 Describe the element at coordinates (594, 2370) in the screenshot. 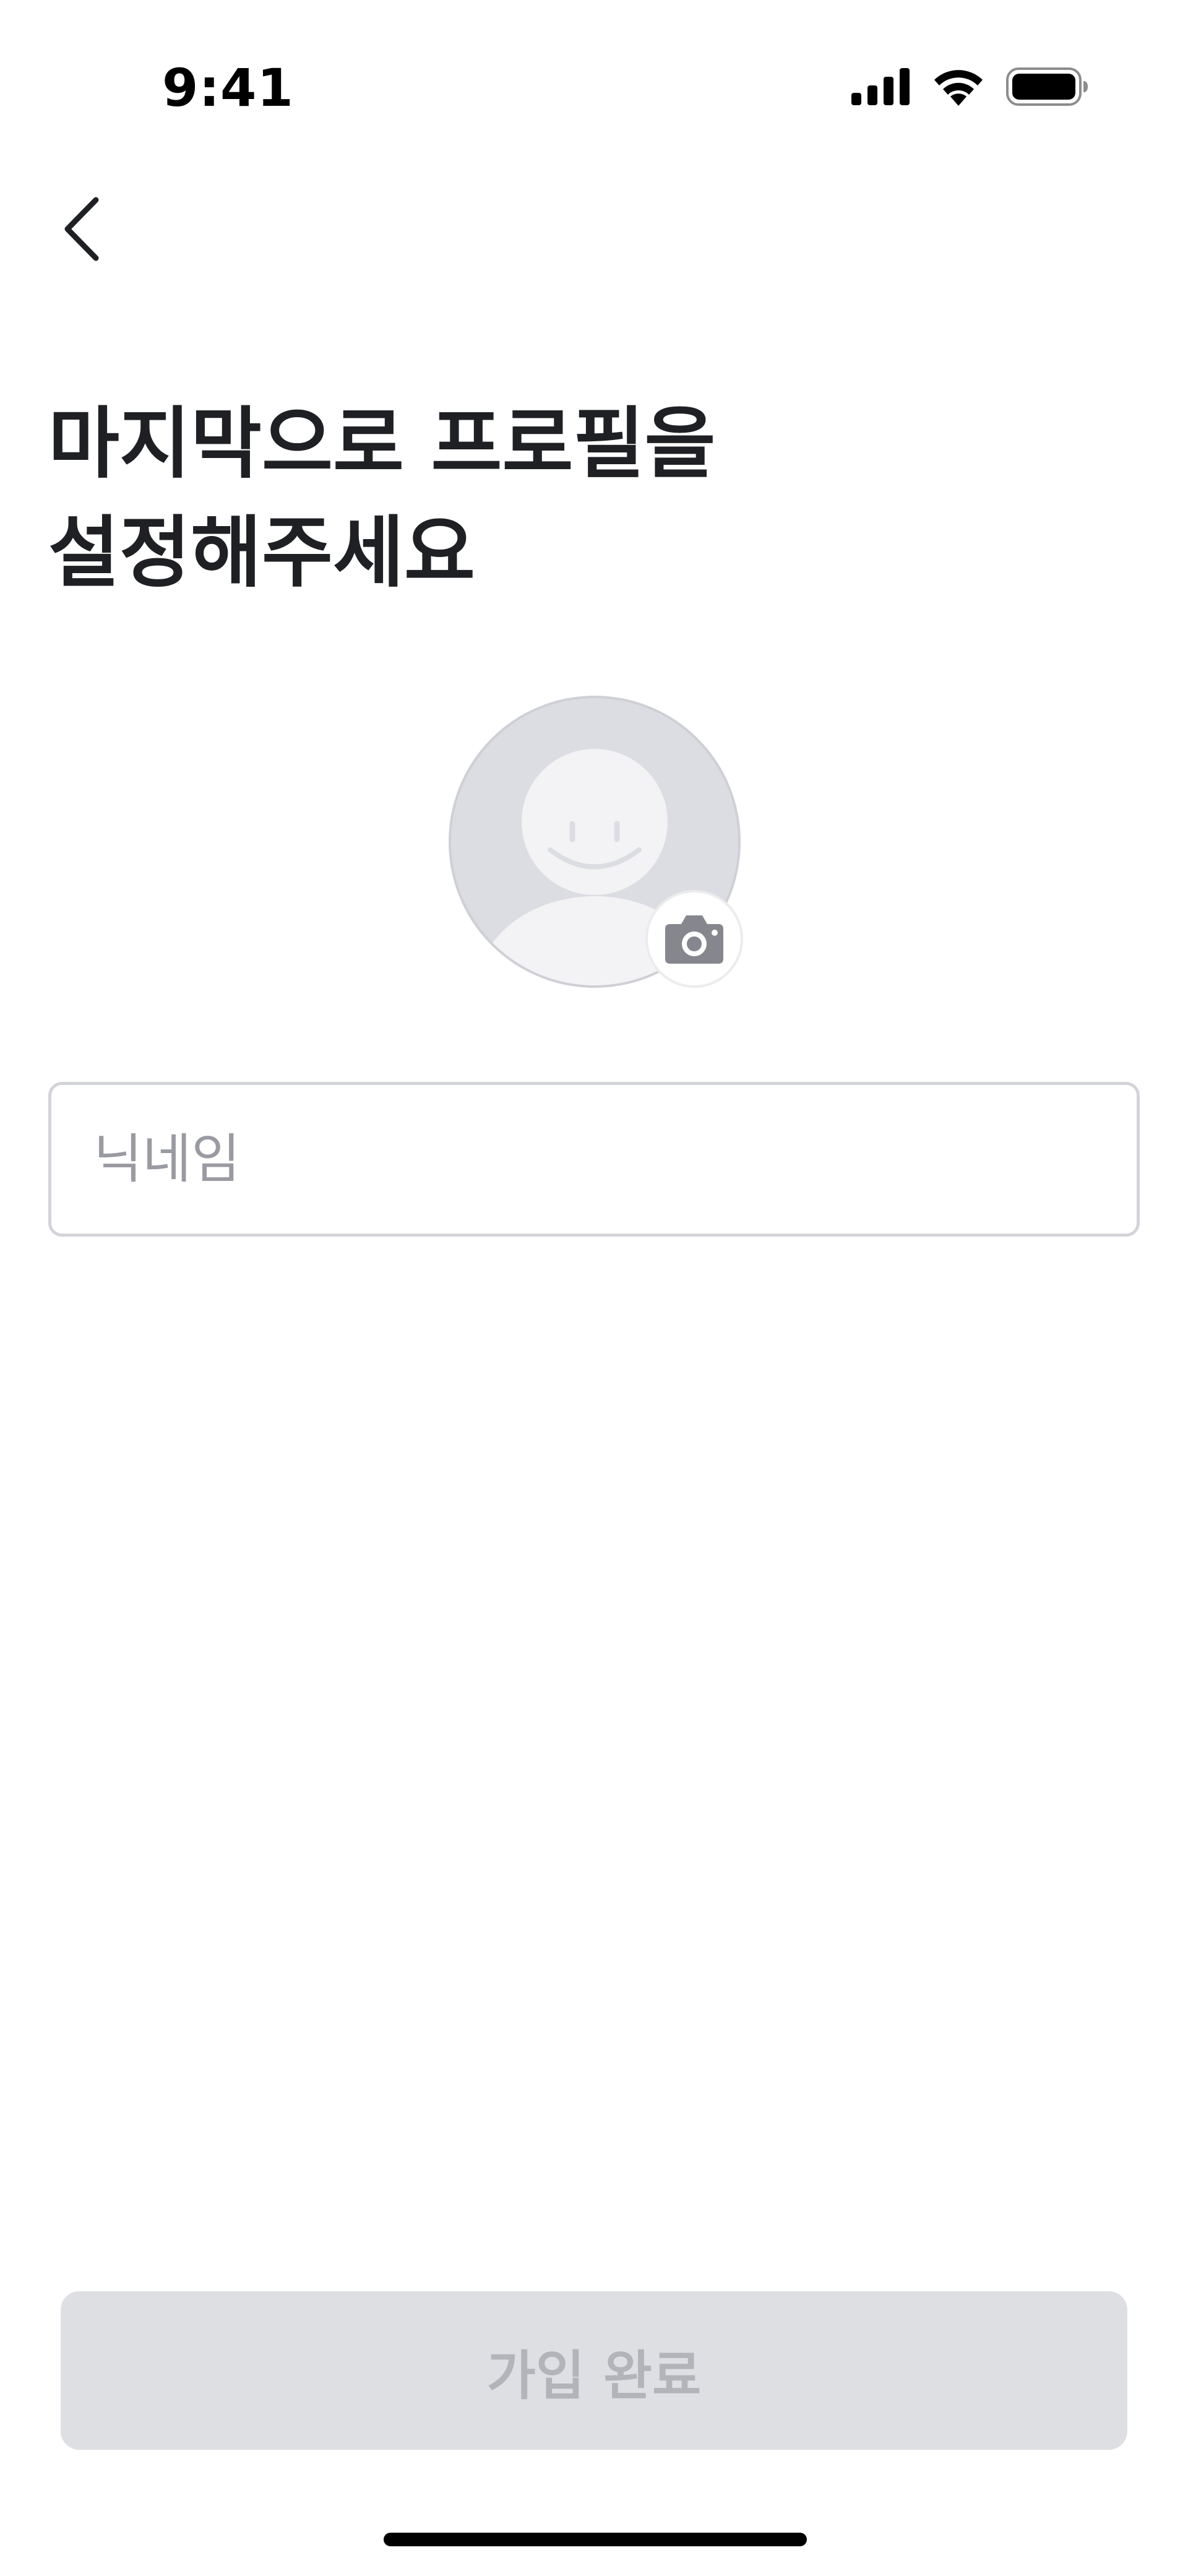

I see `signup-complete-button: 가입 완료` at that location.